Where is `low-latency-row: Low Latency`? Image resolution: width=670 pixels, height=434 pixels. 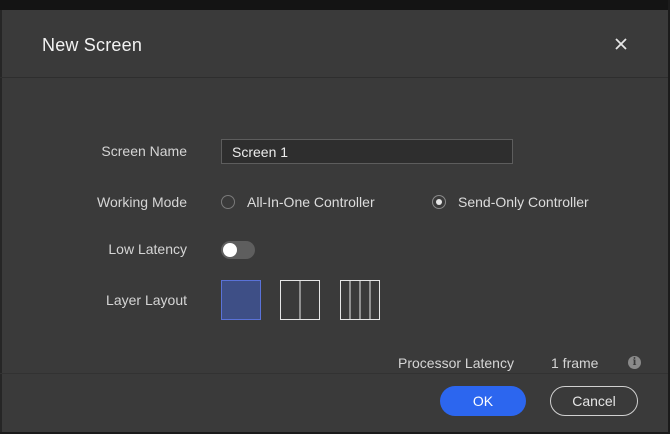
low-latency-row: Low Latency is located at coordinates (334, 250).